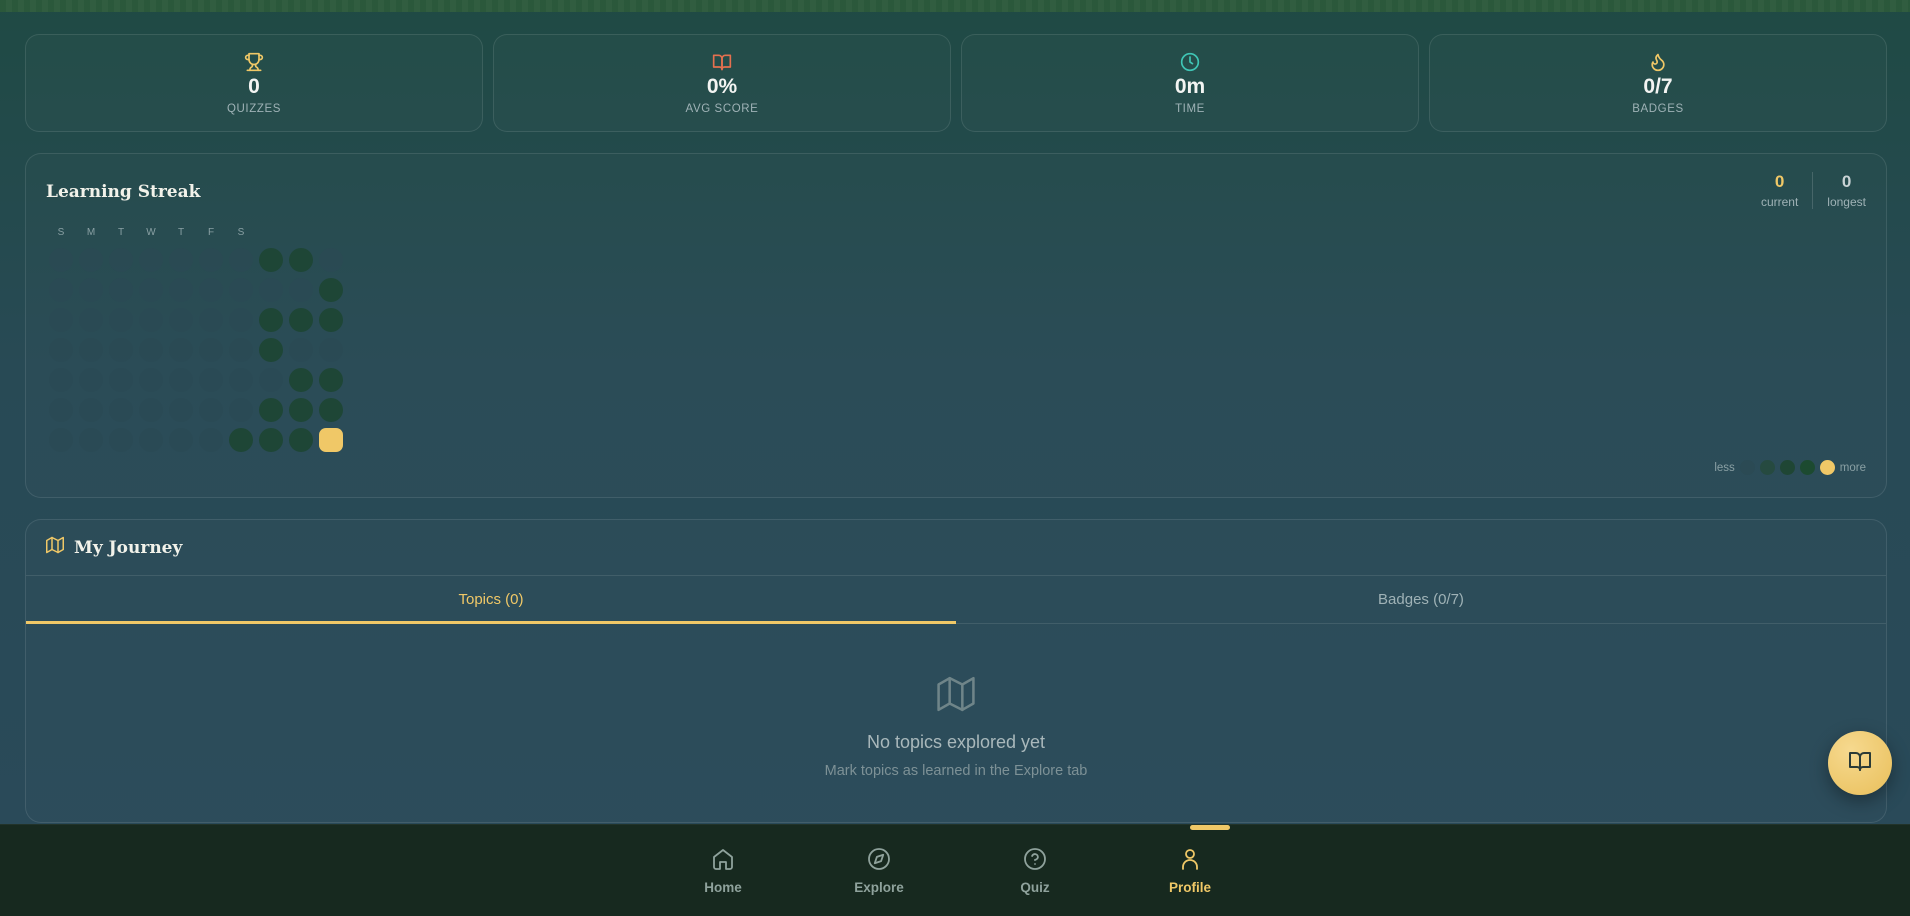  Describe the element at coordinates (955, 870) in the screenshot. I see `bottom-navigation: Home Explore Quiz Profile` at that location.